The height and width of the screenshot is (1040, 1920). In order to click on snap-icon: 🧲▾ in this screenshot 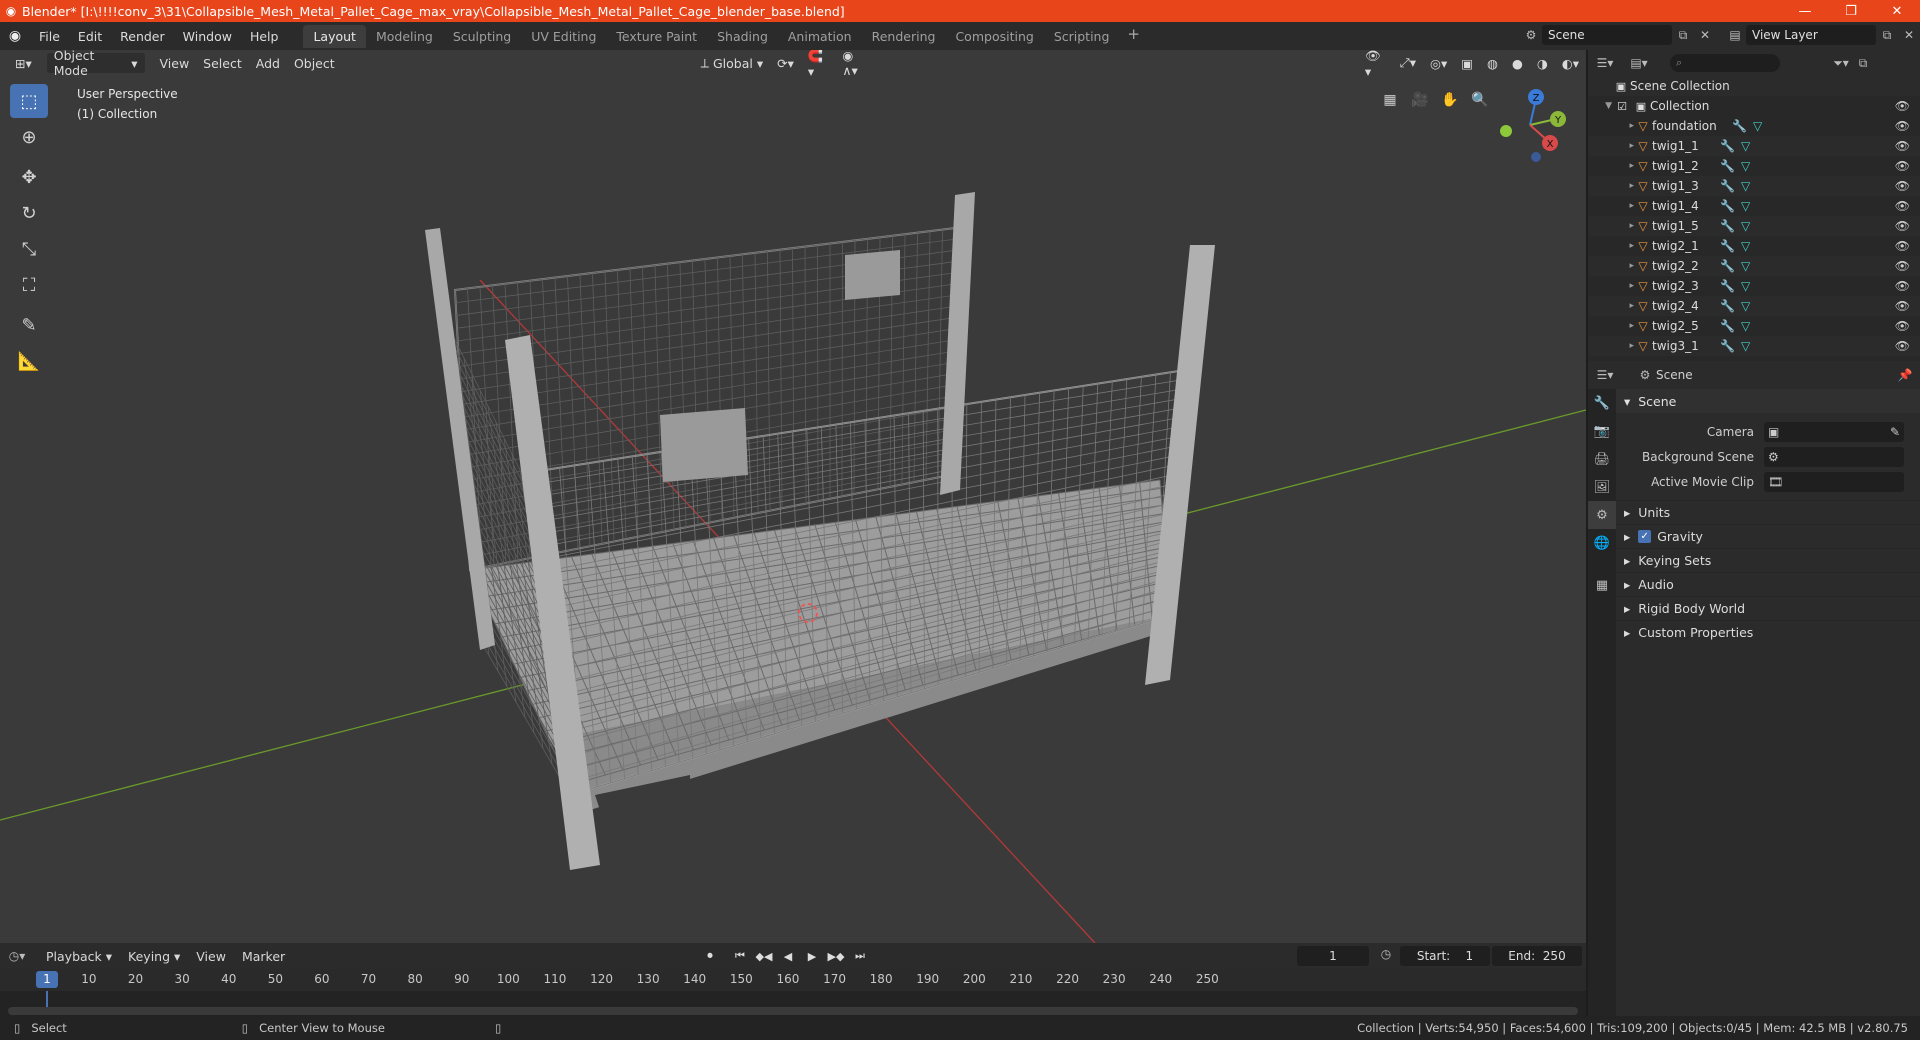, I will do `click(818, 64)`.